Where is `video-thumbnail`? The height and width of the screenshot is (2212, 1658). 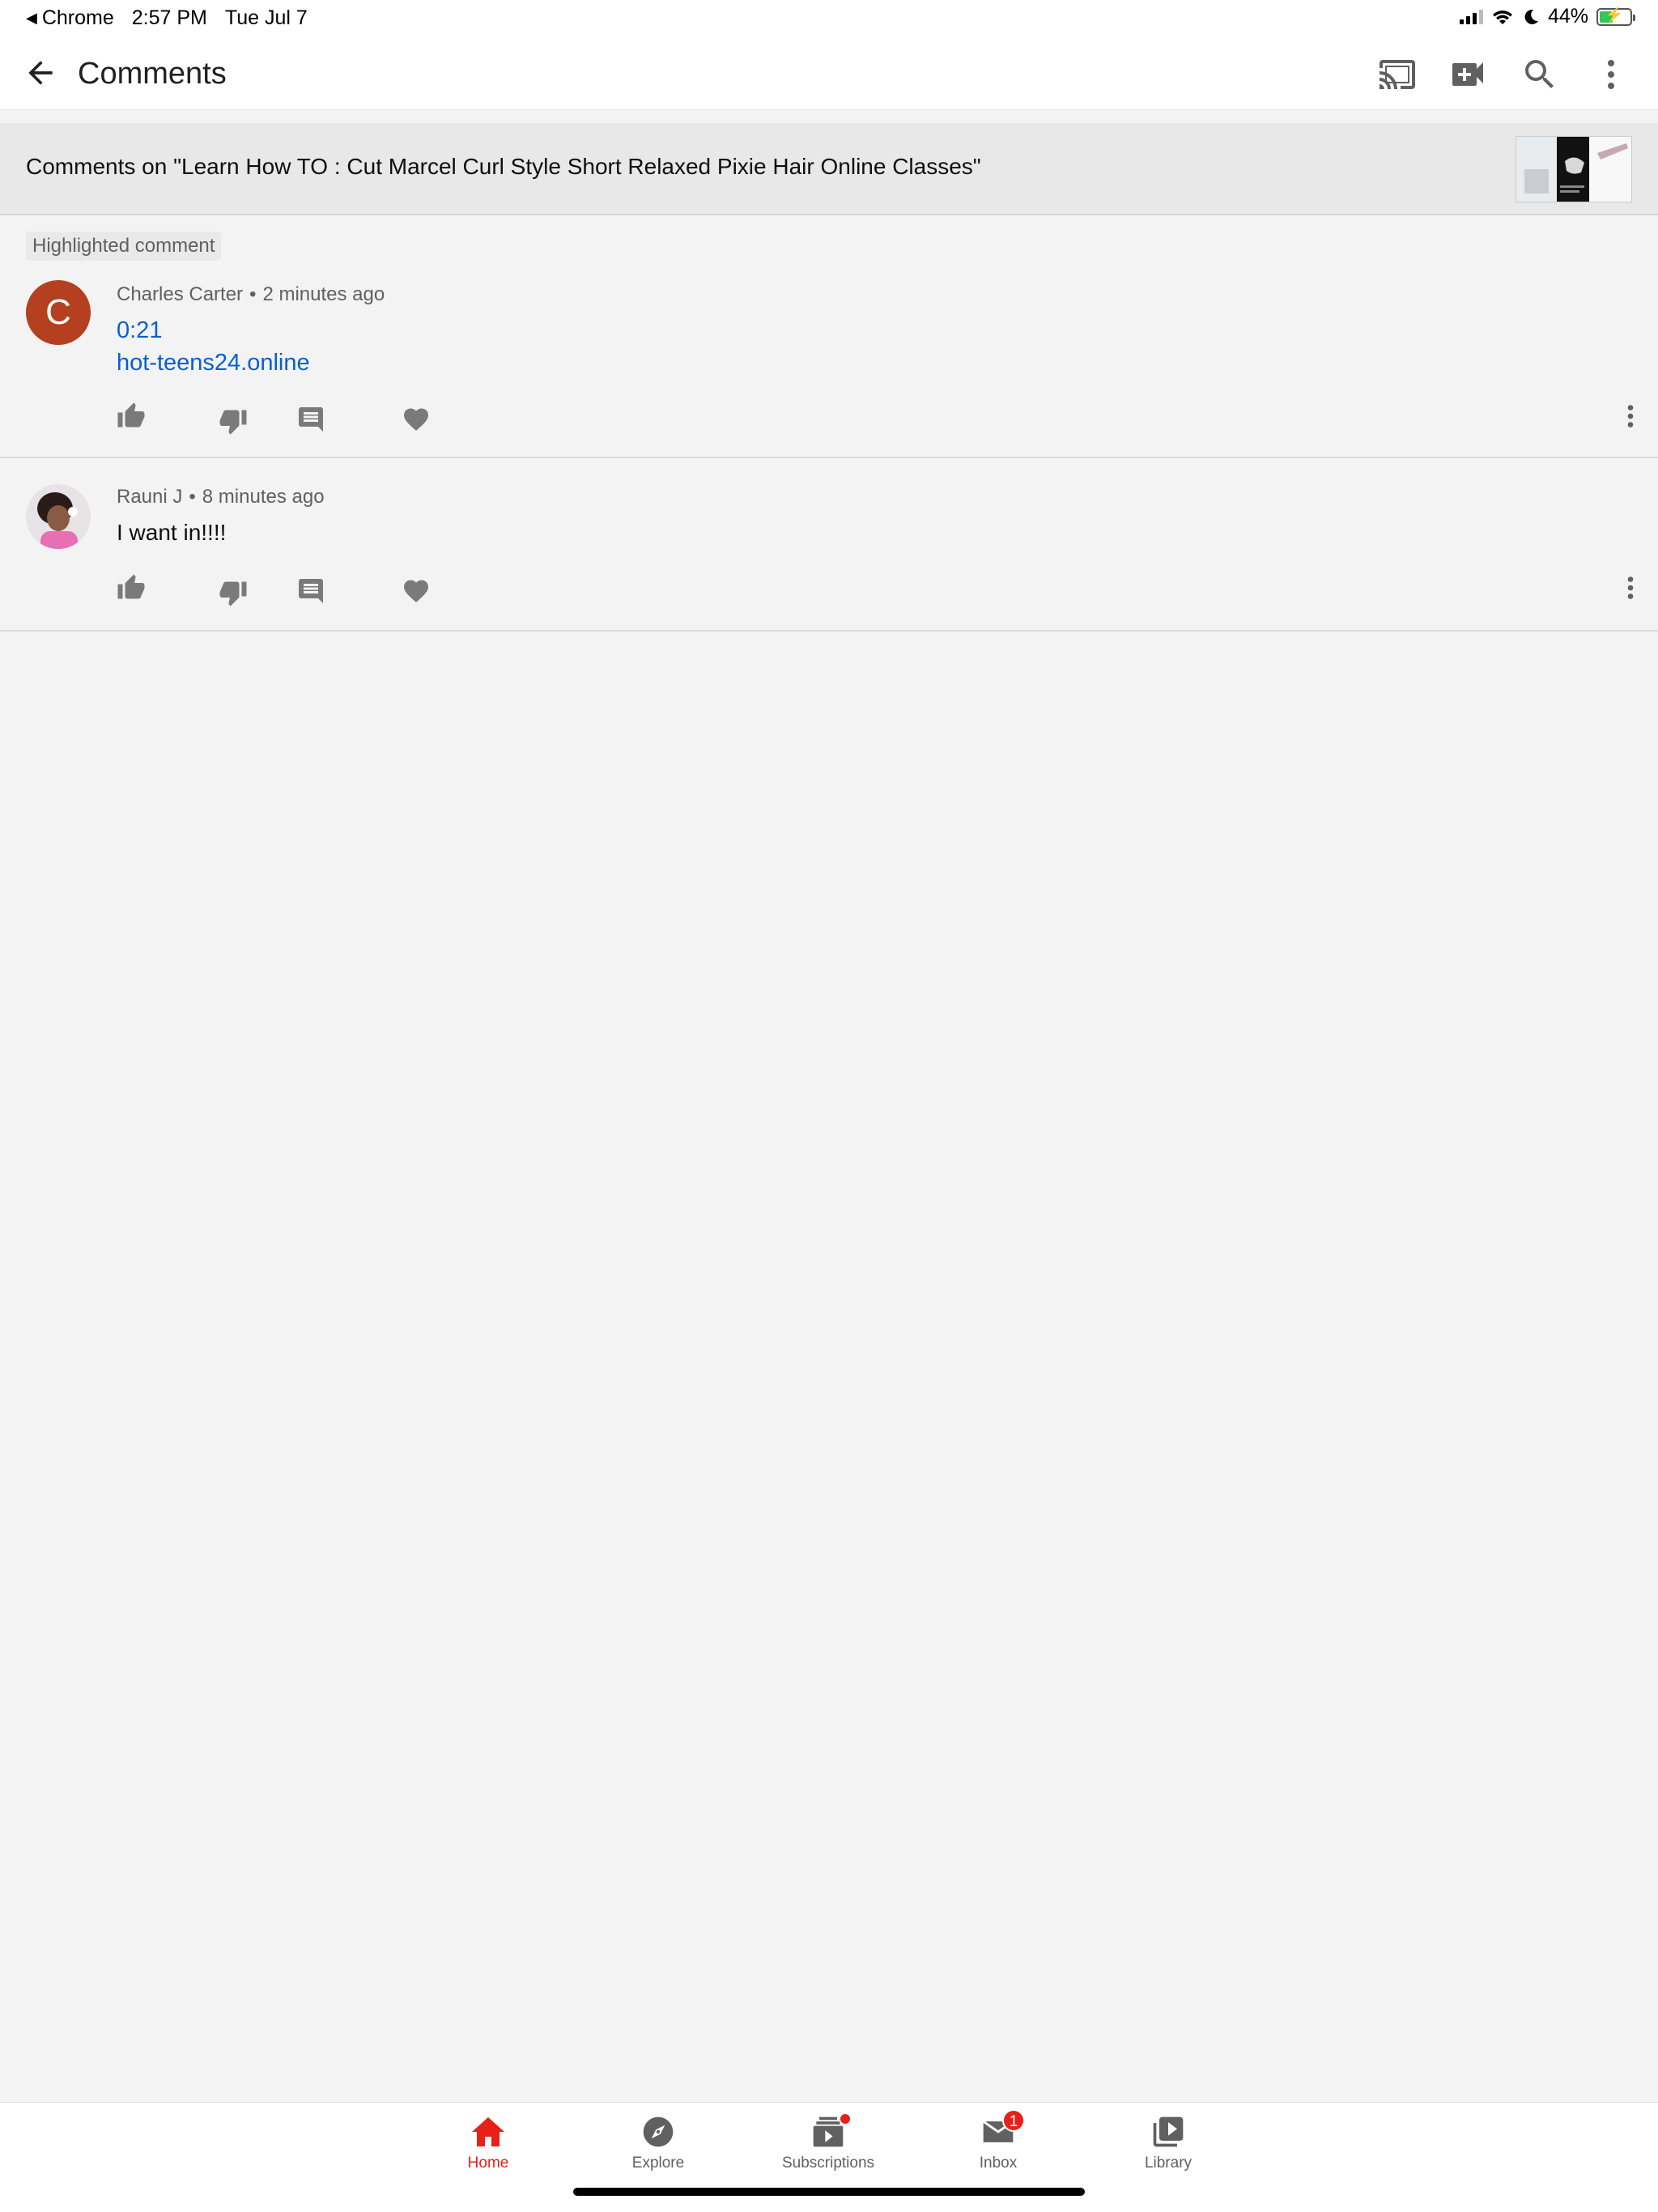 video-thumbnail is located at coordinates (1574, 169).